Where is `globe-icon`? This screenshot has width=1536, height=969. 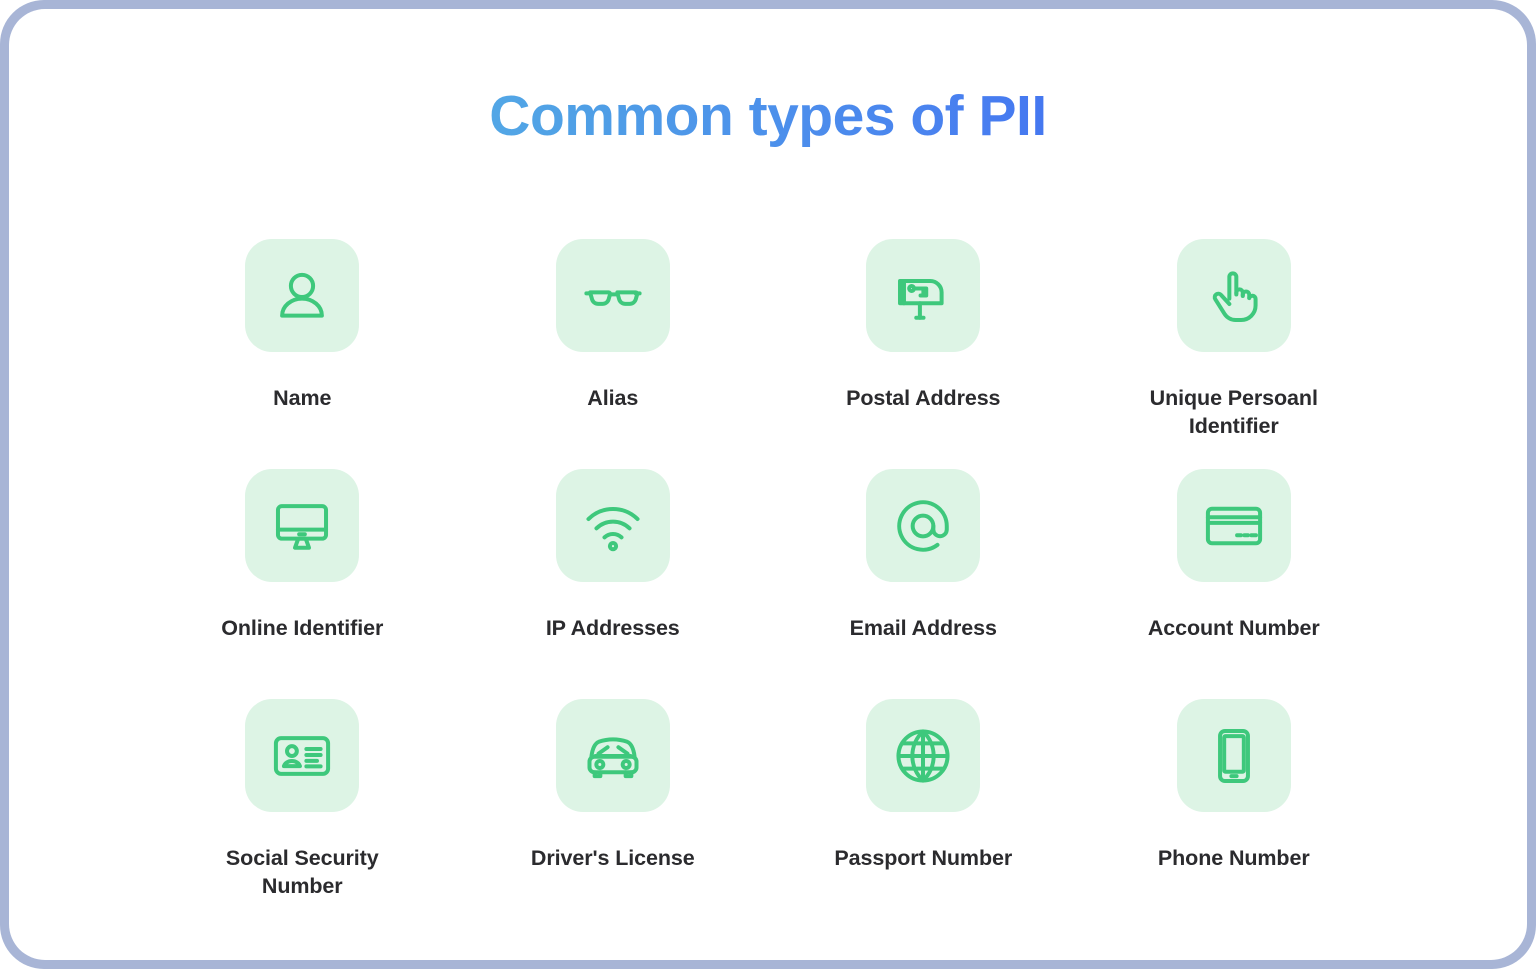 globe-icon is located at coordinates (923, 755).